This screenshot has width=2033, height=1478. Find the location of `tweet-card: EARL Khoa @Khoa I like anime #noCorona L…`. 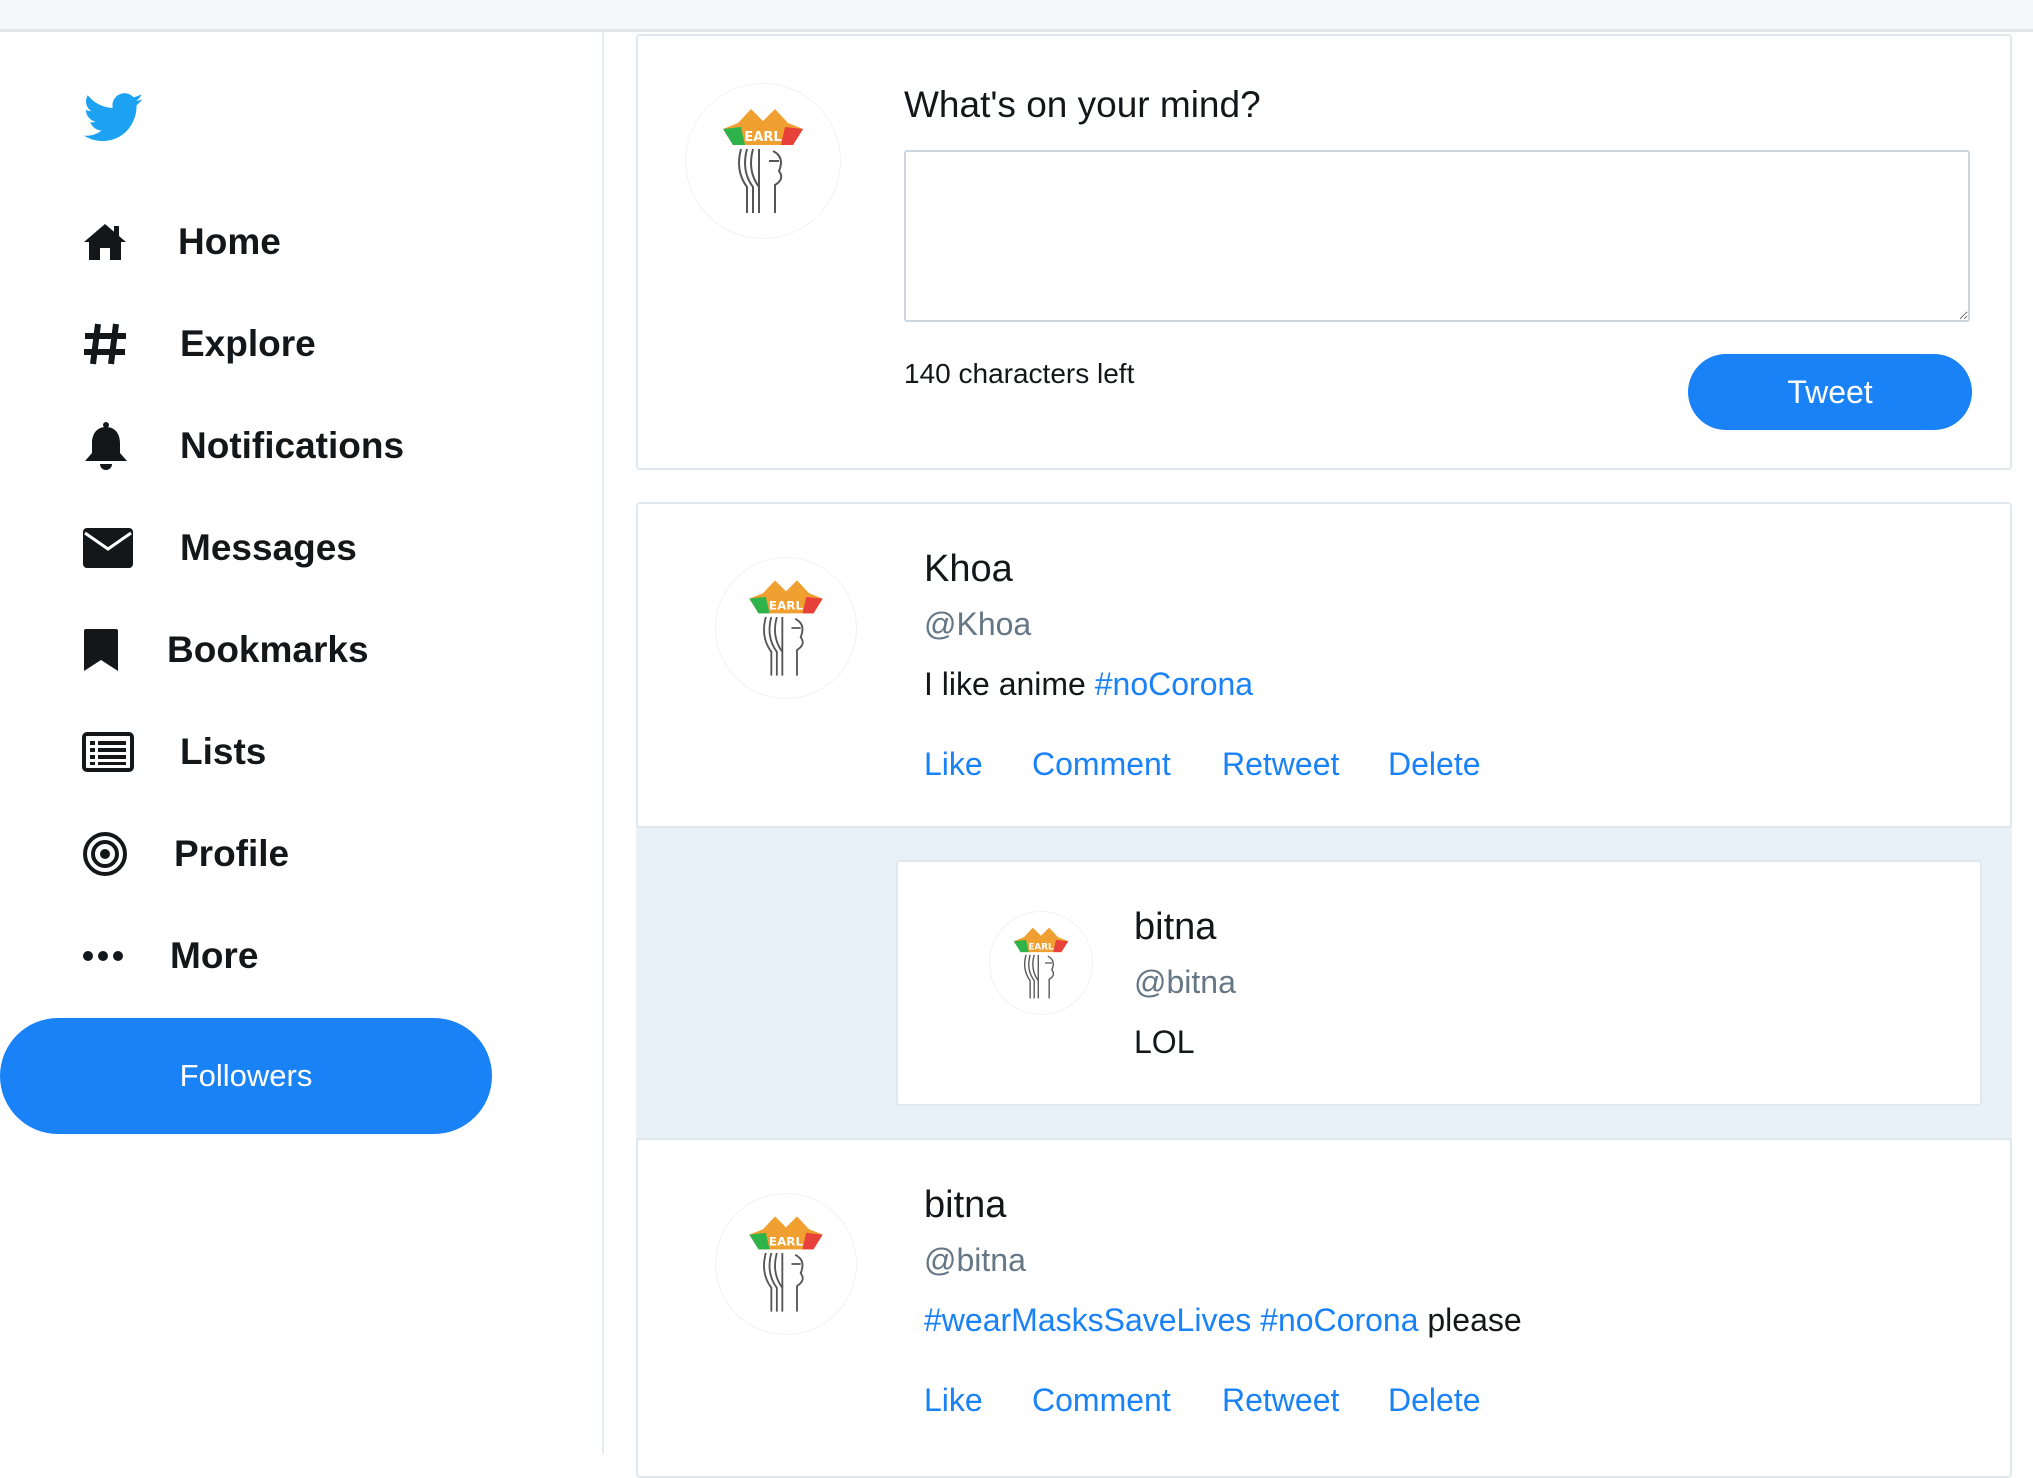

tweet-card: EARL Khoa @Khoa I like anime #noCorona L… is located at coordinates (1324, 665).